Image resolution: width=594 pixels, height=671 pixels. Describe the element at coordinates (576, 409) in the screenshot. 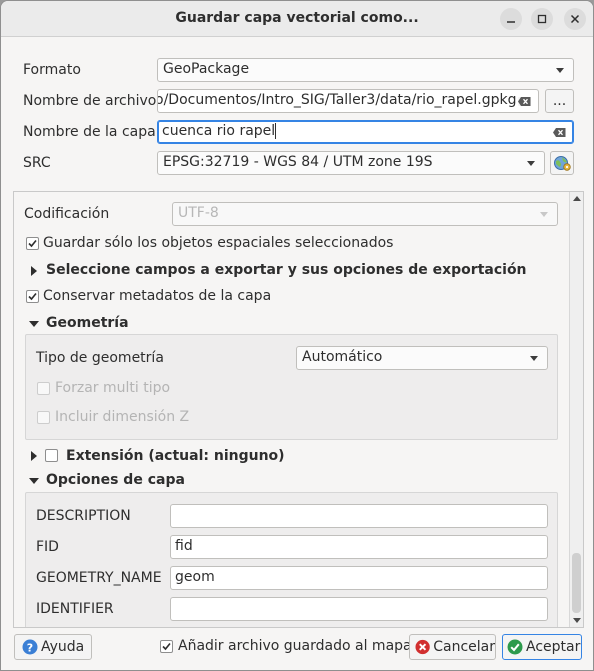

I see `scrollbar` at that location.